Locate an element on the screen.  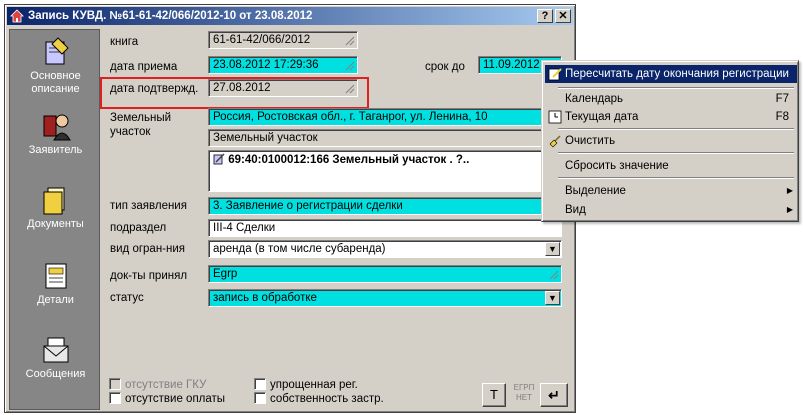
sidebar-item-label: Основное описание is located at coordinates (55, 82).